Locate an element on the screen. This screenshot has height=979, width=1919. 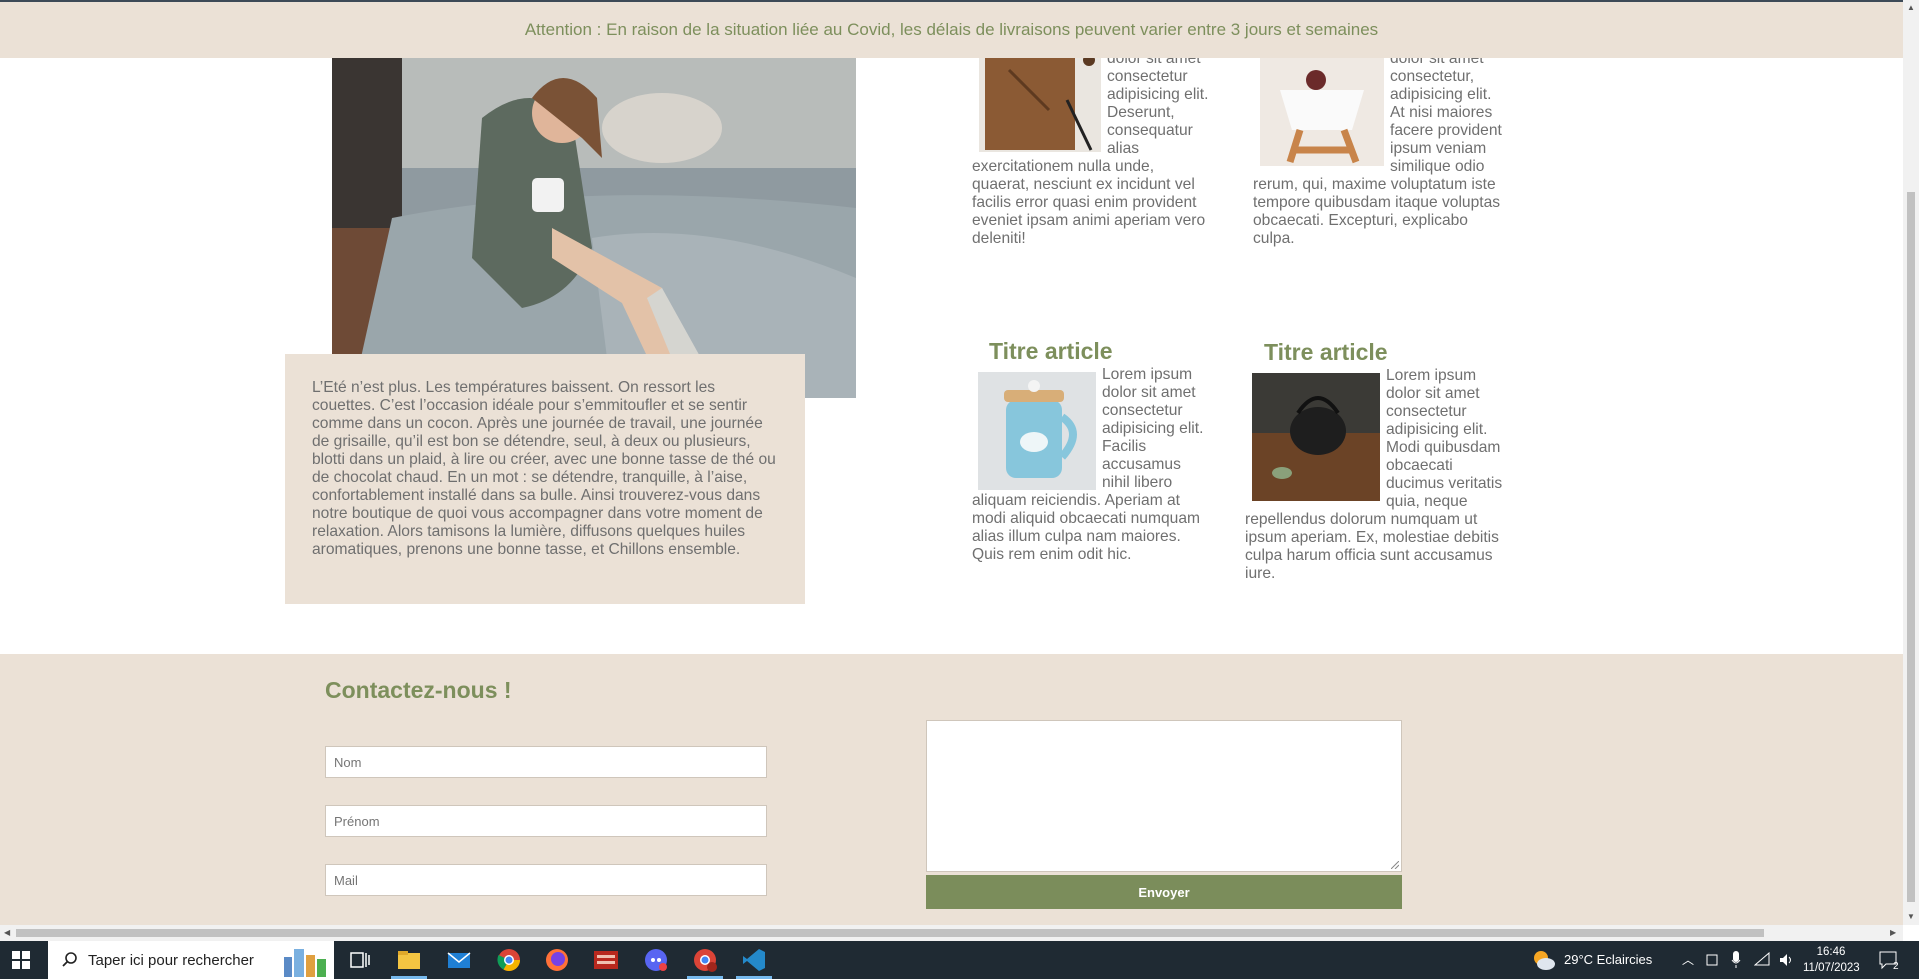
hero-image is located at coordinates (594, 228).